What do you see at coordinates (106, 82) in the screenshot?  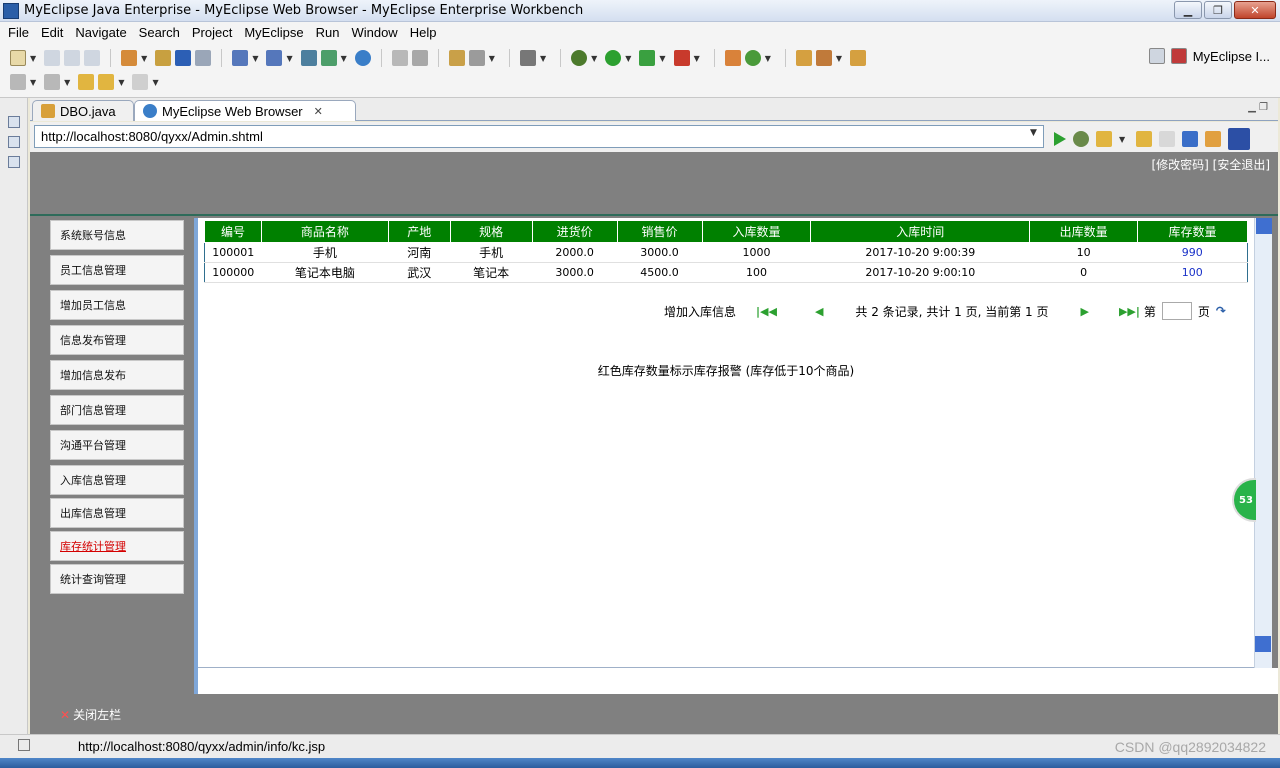 I see `back-icon` at bounding box center [106, 82].